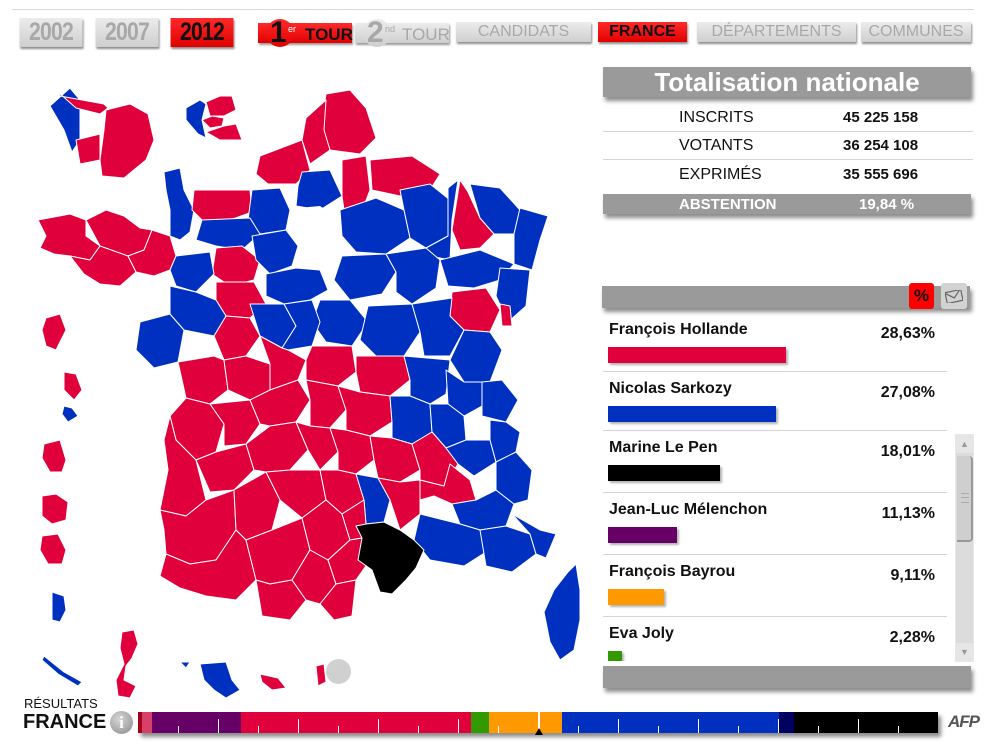 The height and width of the screenshot is (753, 999). I want to click on candidate-row: Jean-Luc Mélenchon 11,13%, so click(775, 524).